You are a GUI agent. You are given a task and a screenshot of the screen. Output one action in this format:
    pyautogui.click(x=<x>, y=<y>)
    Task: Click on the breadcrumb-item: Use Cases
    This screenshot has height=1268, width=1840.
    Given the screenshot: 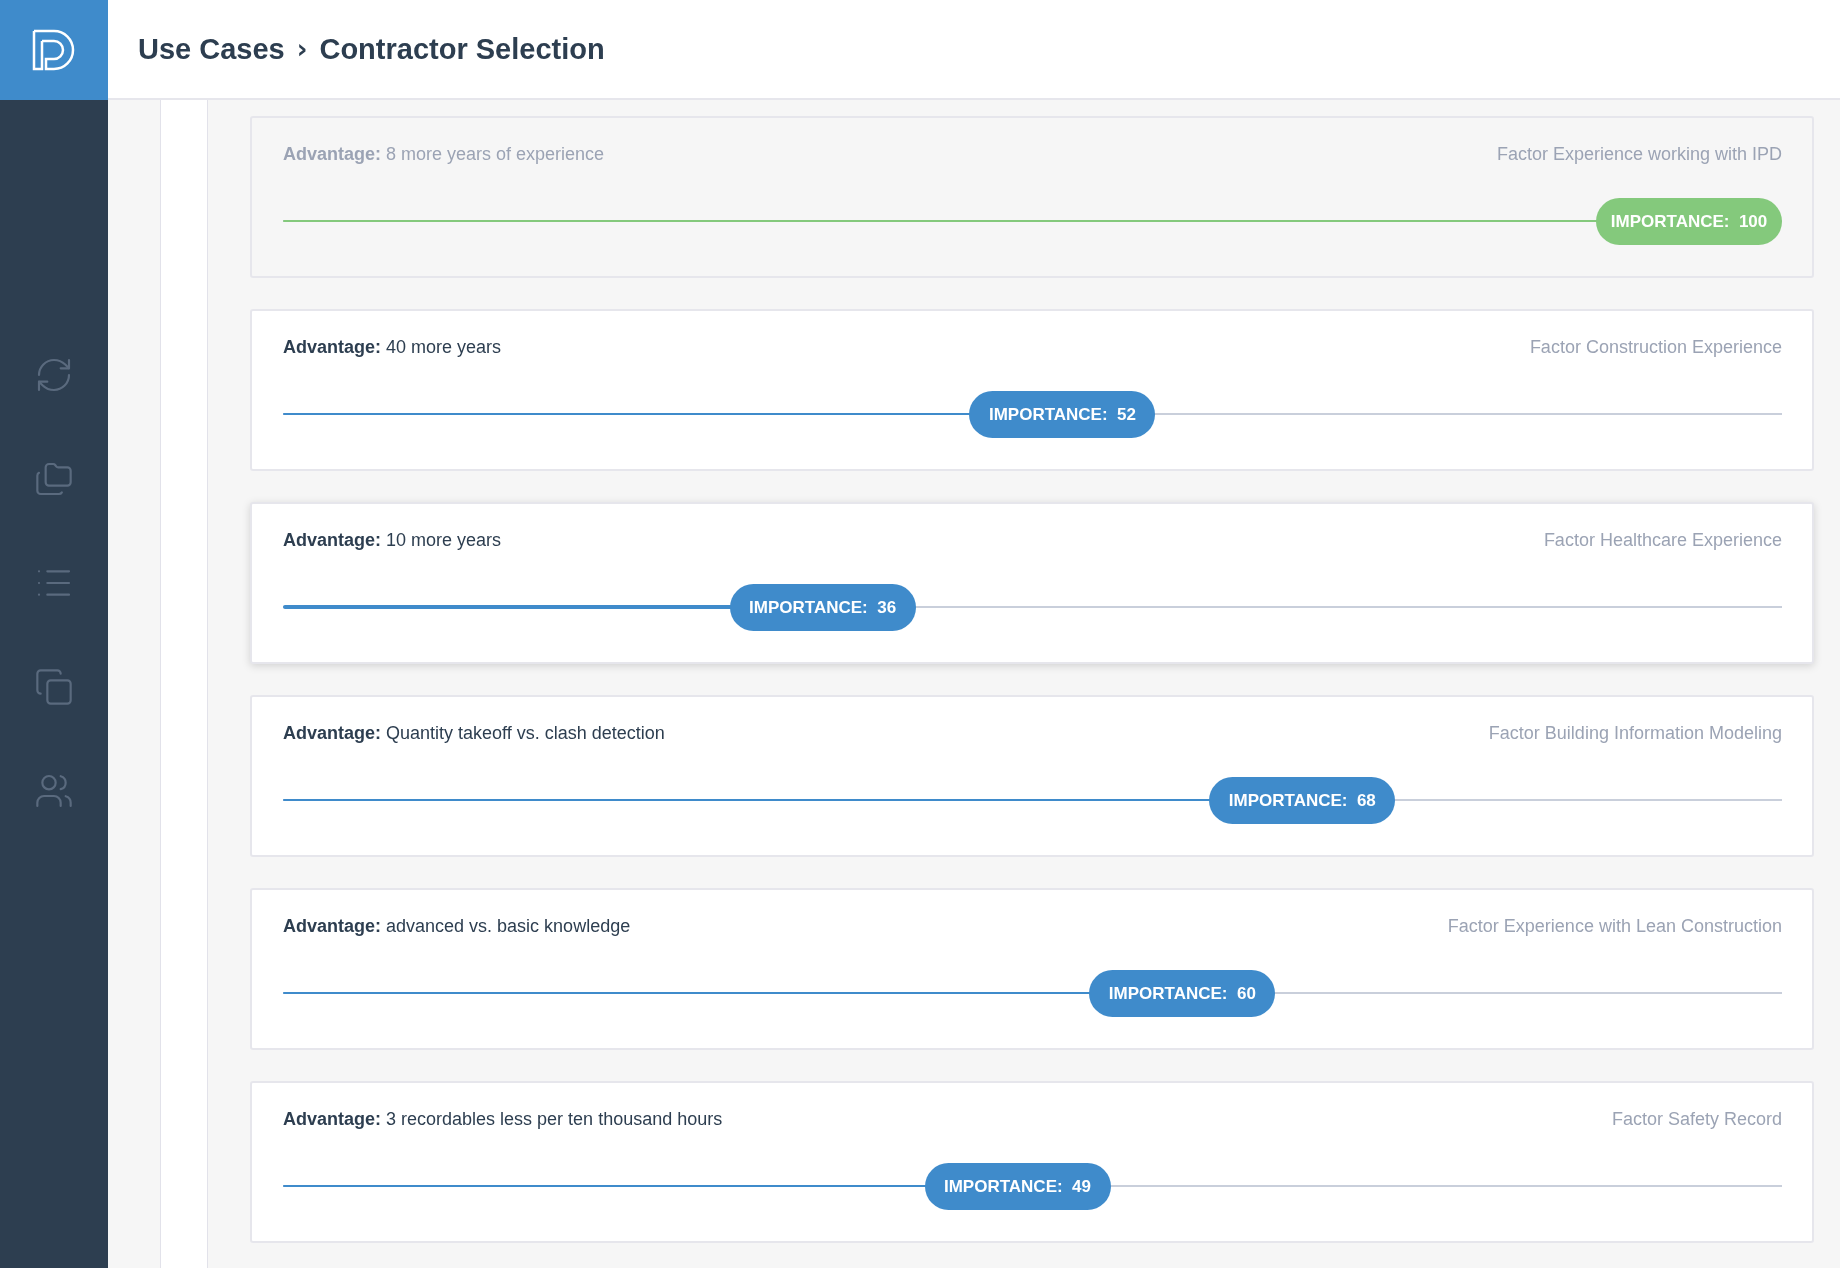 What is the action you would take?
    pyautogui.click(x=211, y=49)
    